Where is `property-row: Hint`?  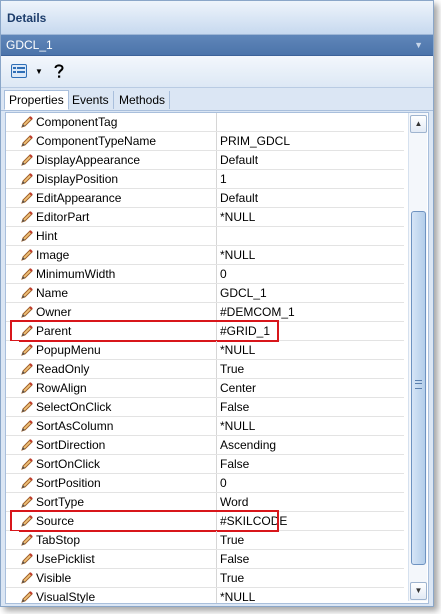
property-row: Hint is located at coordinates (205, 236).